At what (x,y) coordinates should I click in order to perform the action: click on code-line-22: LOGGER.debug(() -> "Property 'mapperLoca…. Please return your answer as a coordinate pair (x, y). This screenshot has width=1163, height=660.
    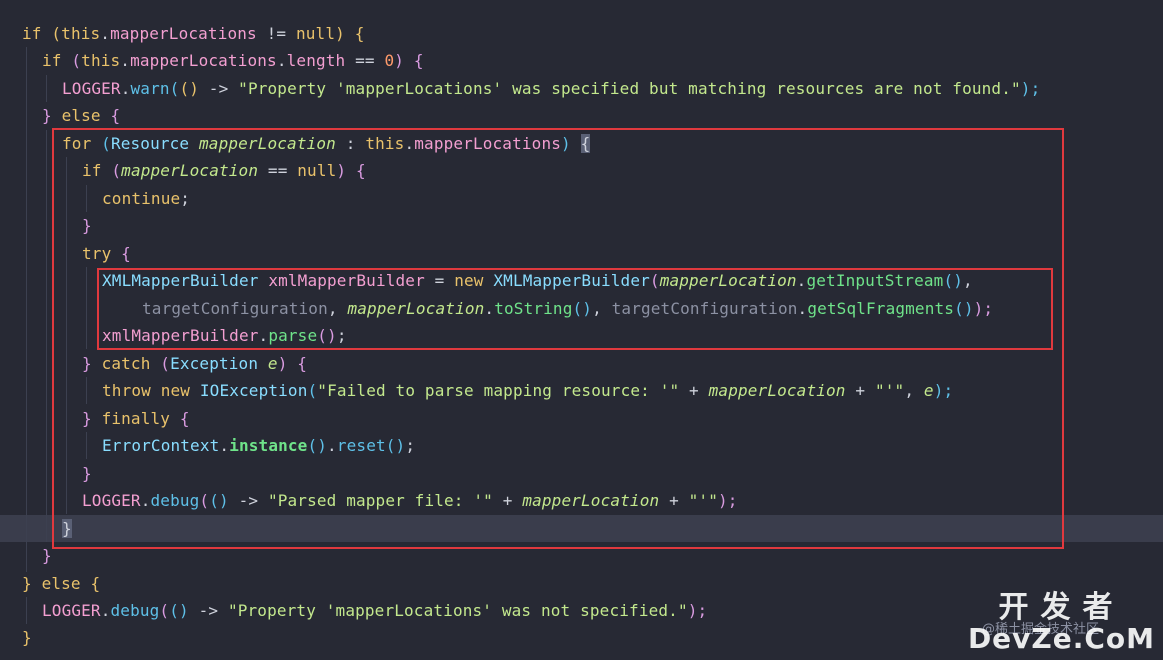
    Looking at the image, I should click on (374, 610).